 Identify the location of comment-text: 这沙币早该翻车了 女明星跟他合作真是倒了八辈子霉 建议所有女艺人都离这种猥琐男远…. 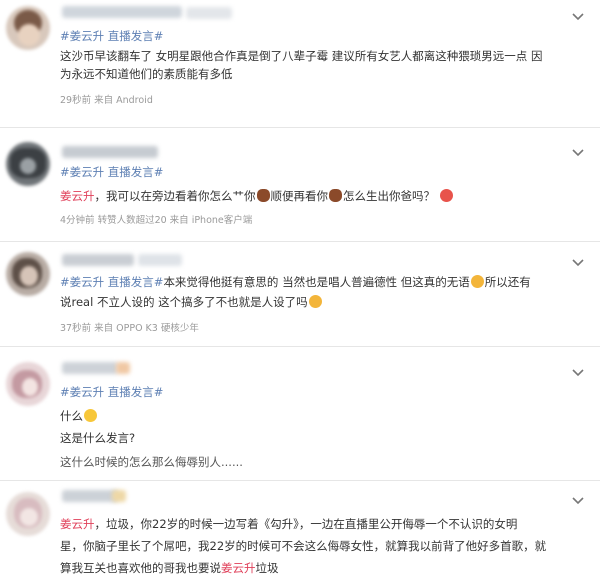
(301, 56).